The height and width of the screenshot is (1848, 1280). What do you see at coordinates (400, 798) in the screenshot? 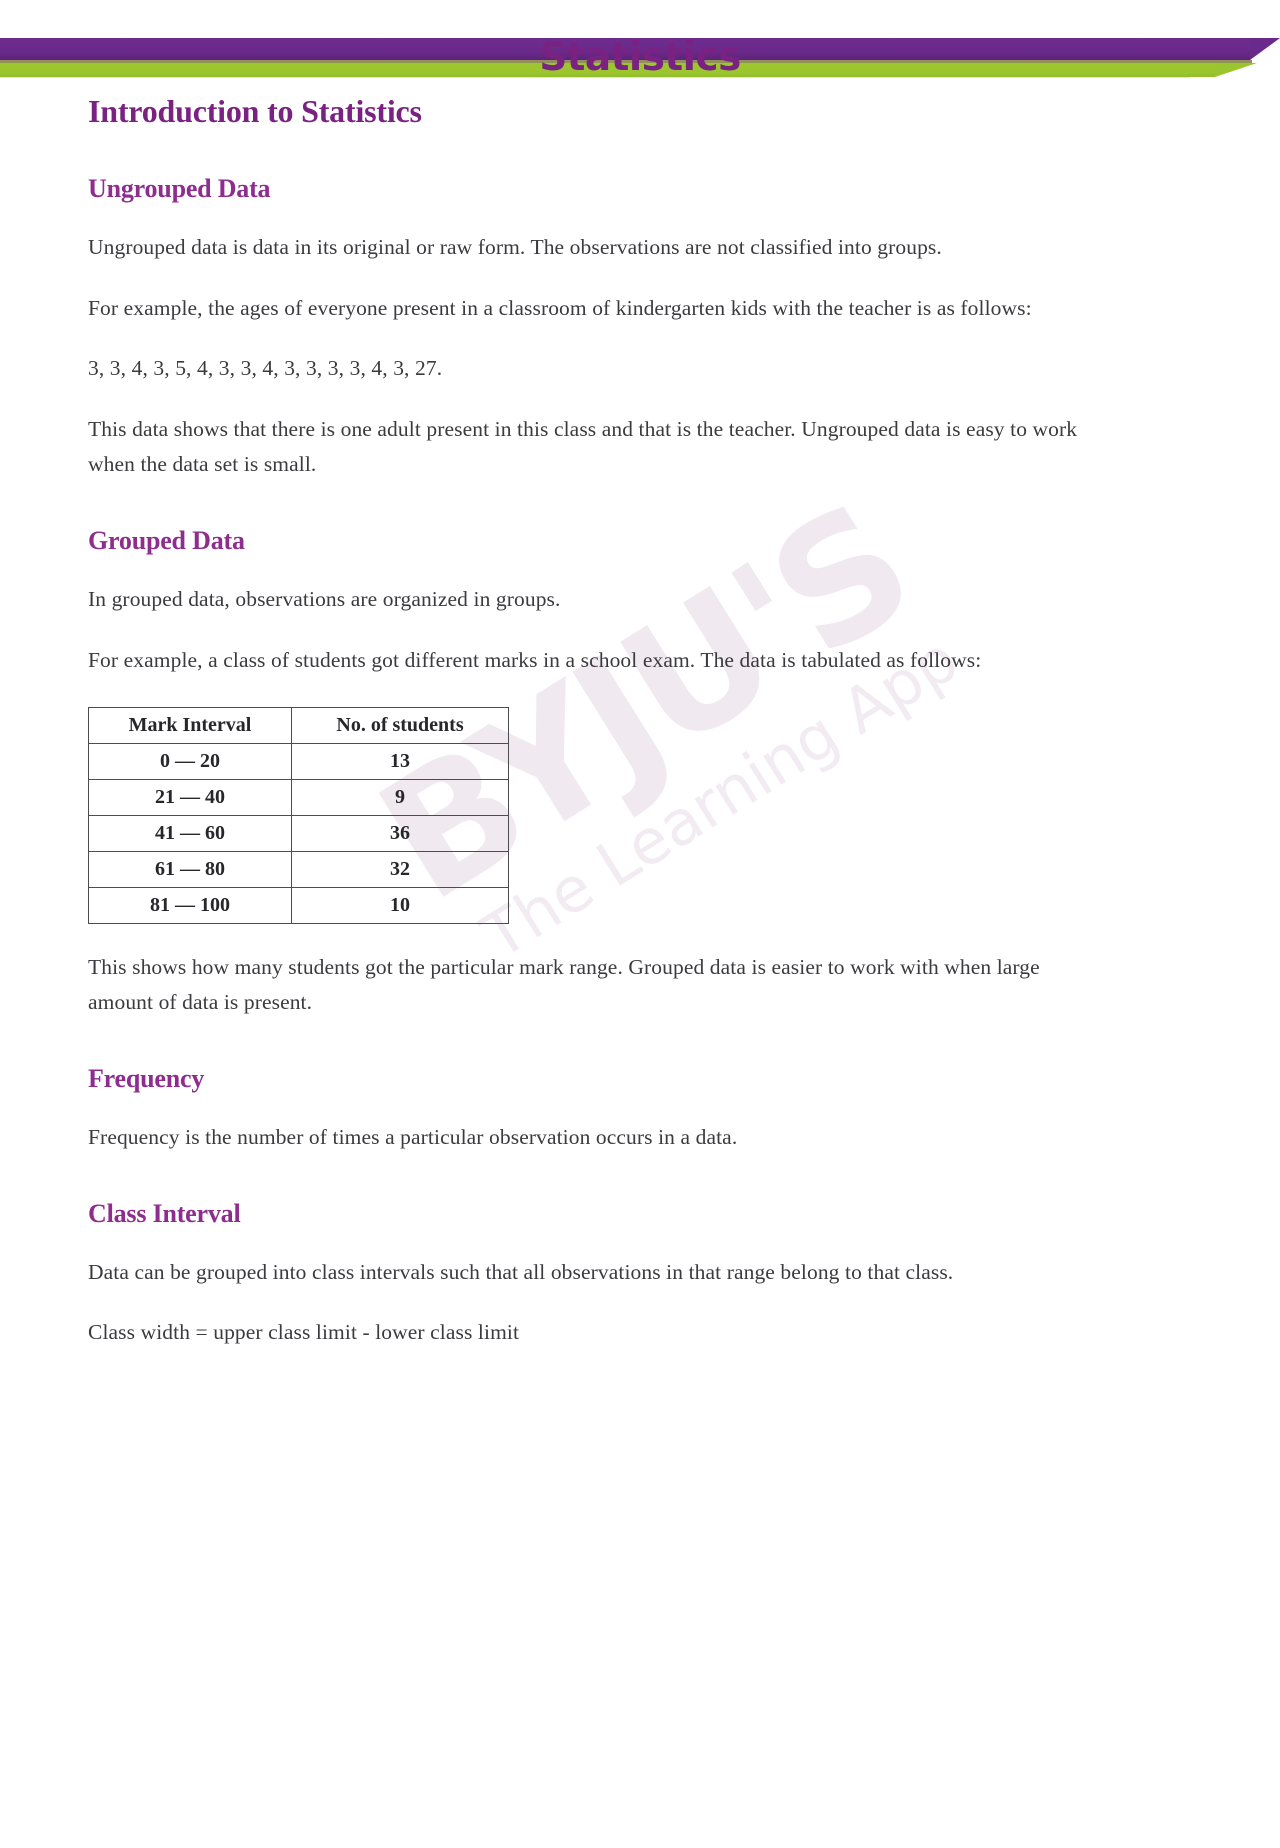
I see `cell-no-of-students: 9` at bounding box center [400, 798].